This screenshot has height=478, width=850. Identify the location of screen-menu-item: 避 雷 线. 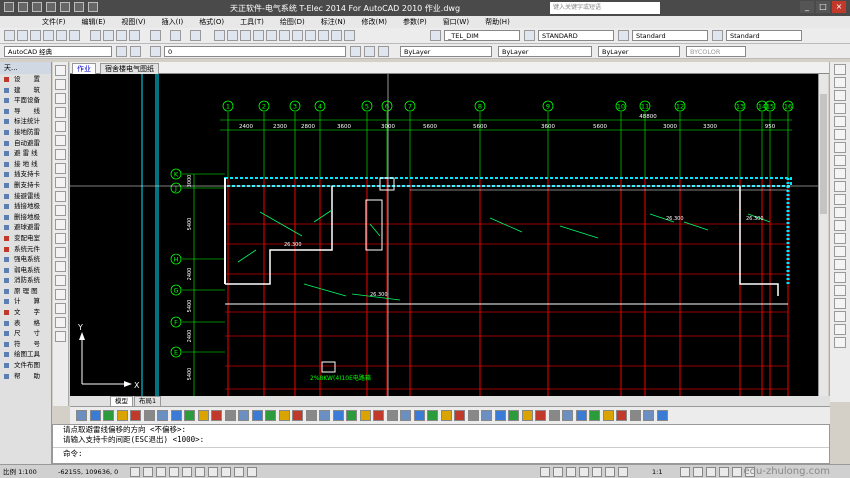
(25, 153).